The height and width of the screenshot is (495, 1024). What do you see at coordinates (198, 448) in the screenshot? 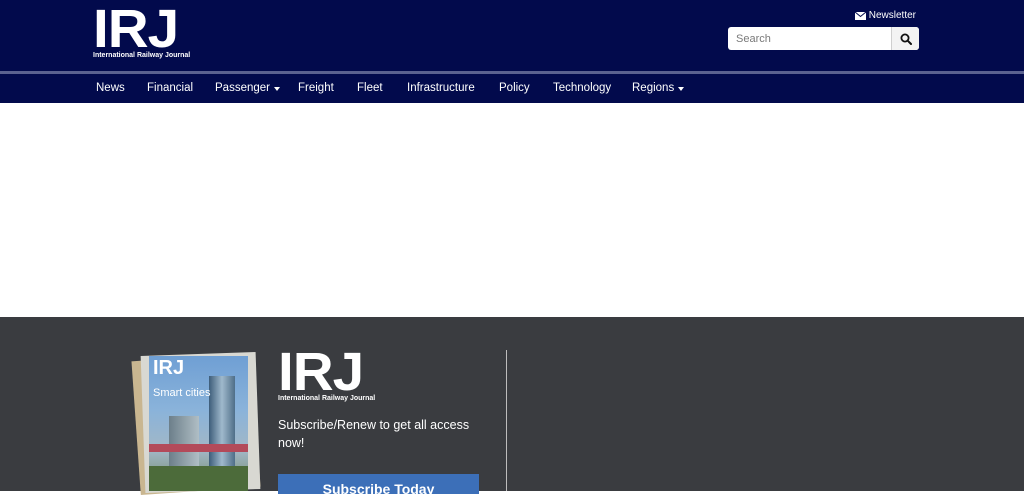
I see `magazine-cover-train` at bounding box center [198, 448].